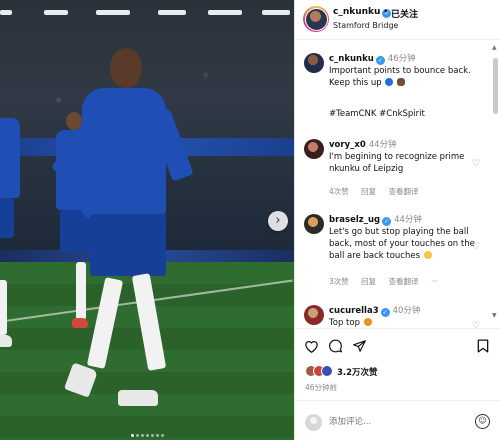  What do you see at coordinates (379, 191) in the screenshot?
I see `comment-meta: 4次赞 回复 查看翻译` at bounding box center [379, 191].